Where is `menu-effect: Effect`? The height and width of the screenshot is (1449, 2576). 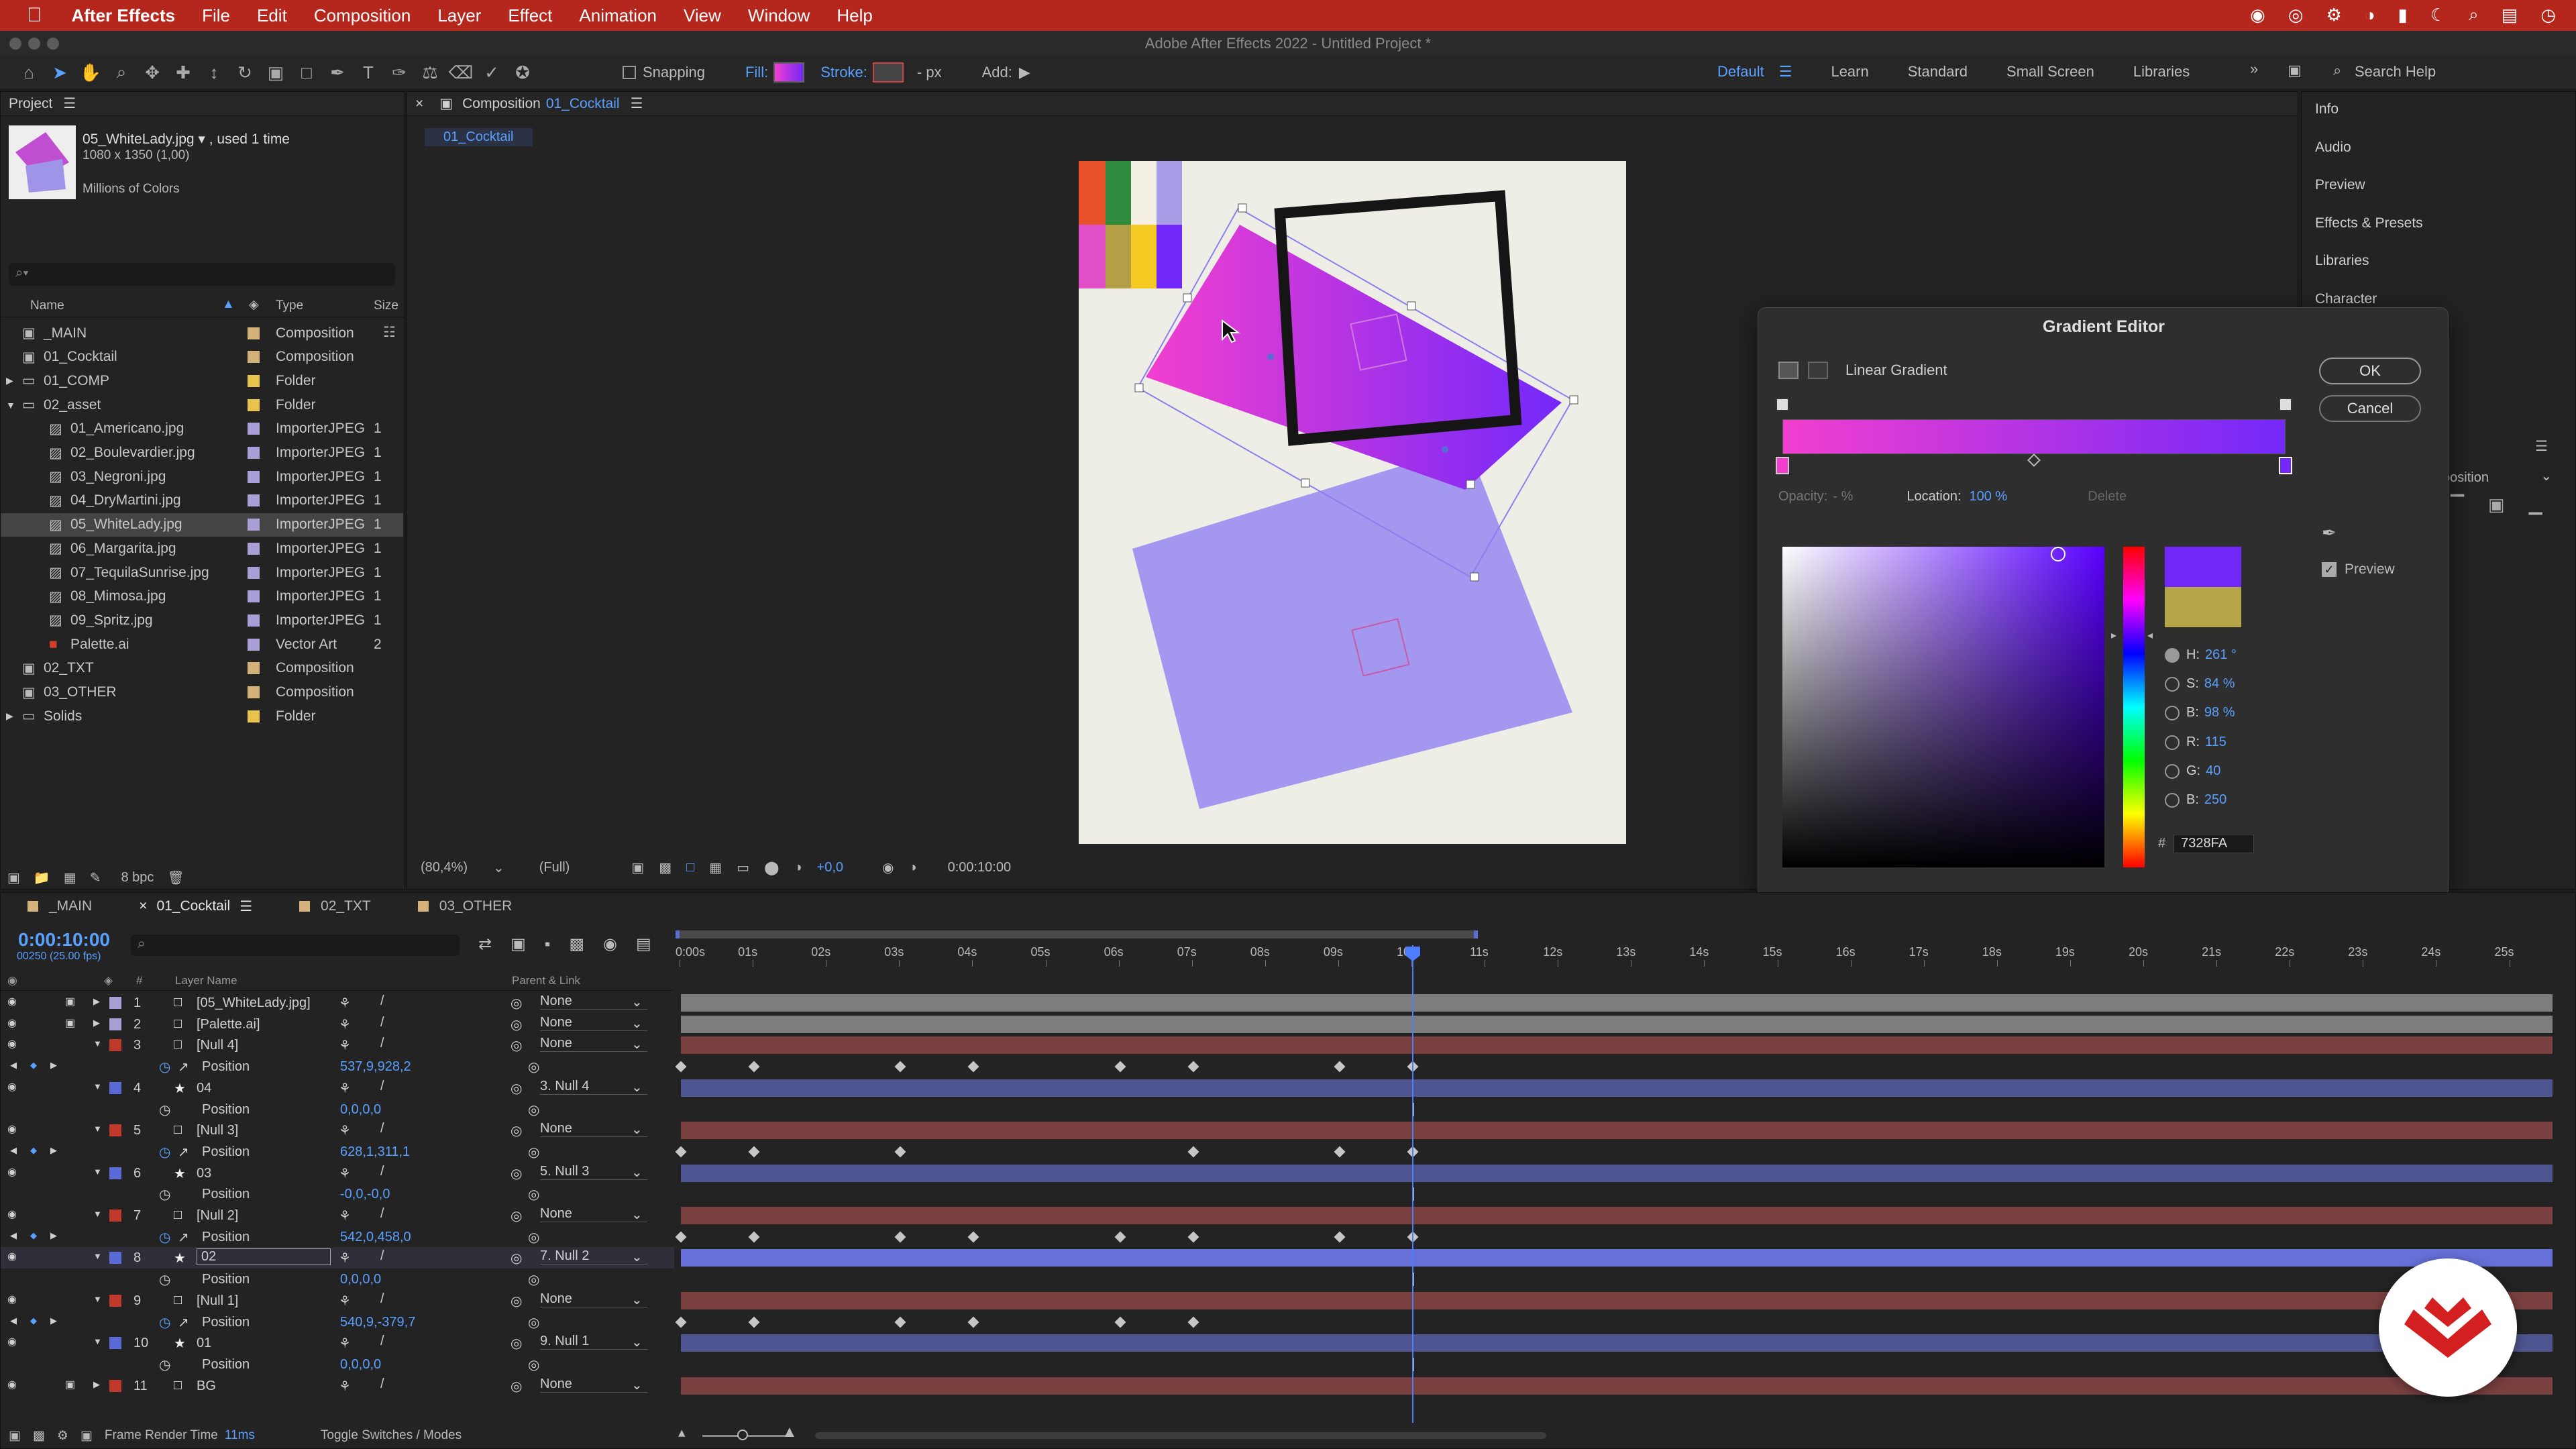
menu-effect: Effect is located at coordinates (530, 15).